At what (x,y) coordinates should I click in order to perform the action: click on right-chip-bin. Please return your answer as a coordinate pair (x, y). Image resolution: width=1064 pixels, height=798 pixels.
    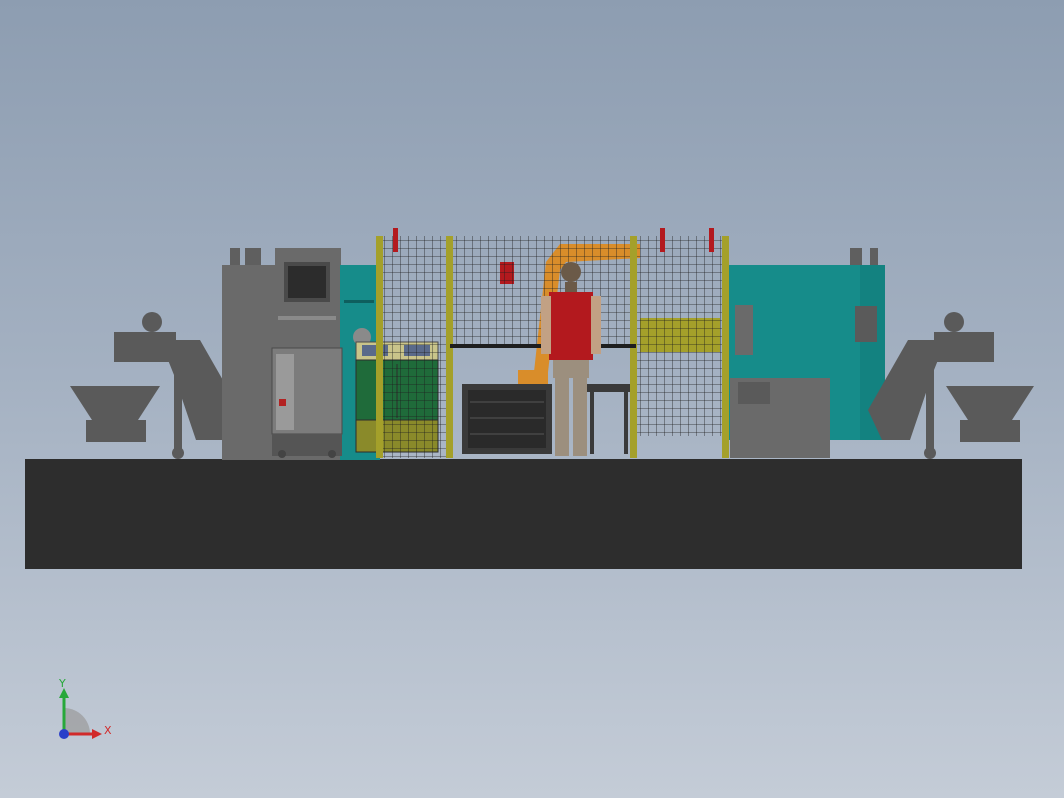
    Looking at the image, I should click on (990, 414).